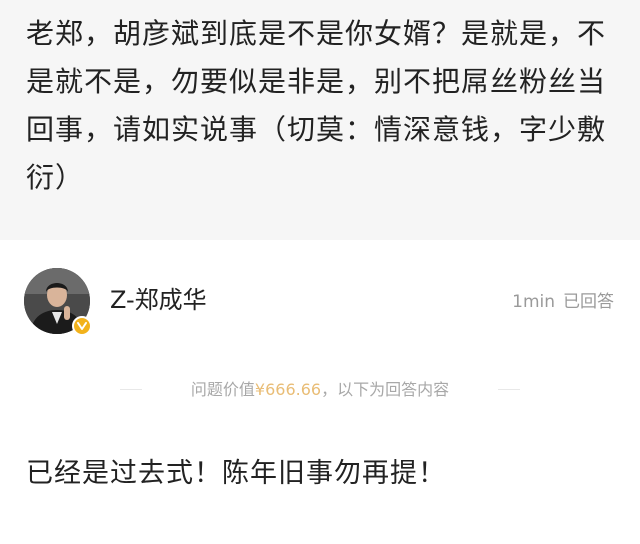 The image size is (640, 544). I want to click on answer-meta: 1min 已回答, so click(563, 302).